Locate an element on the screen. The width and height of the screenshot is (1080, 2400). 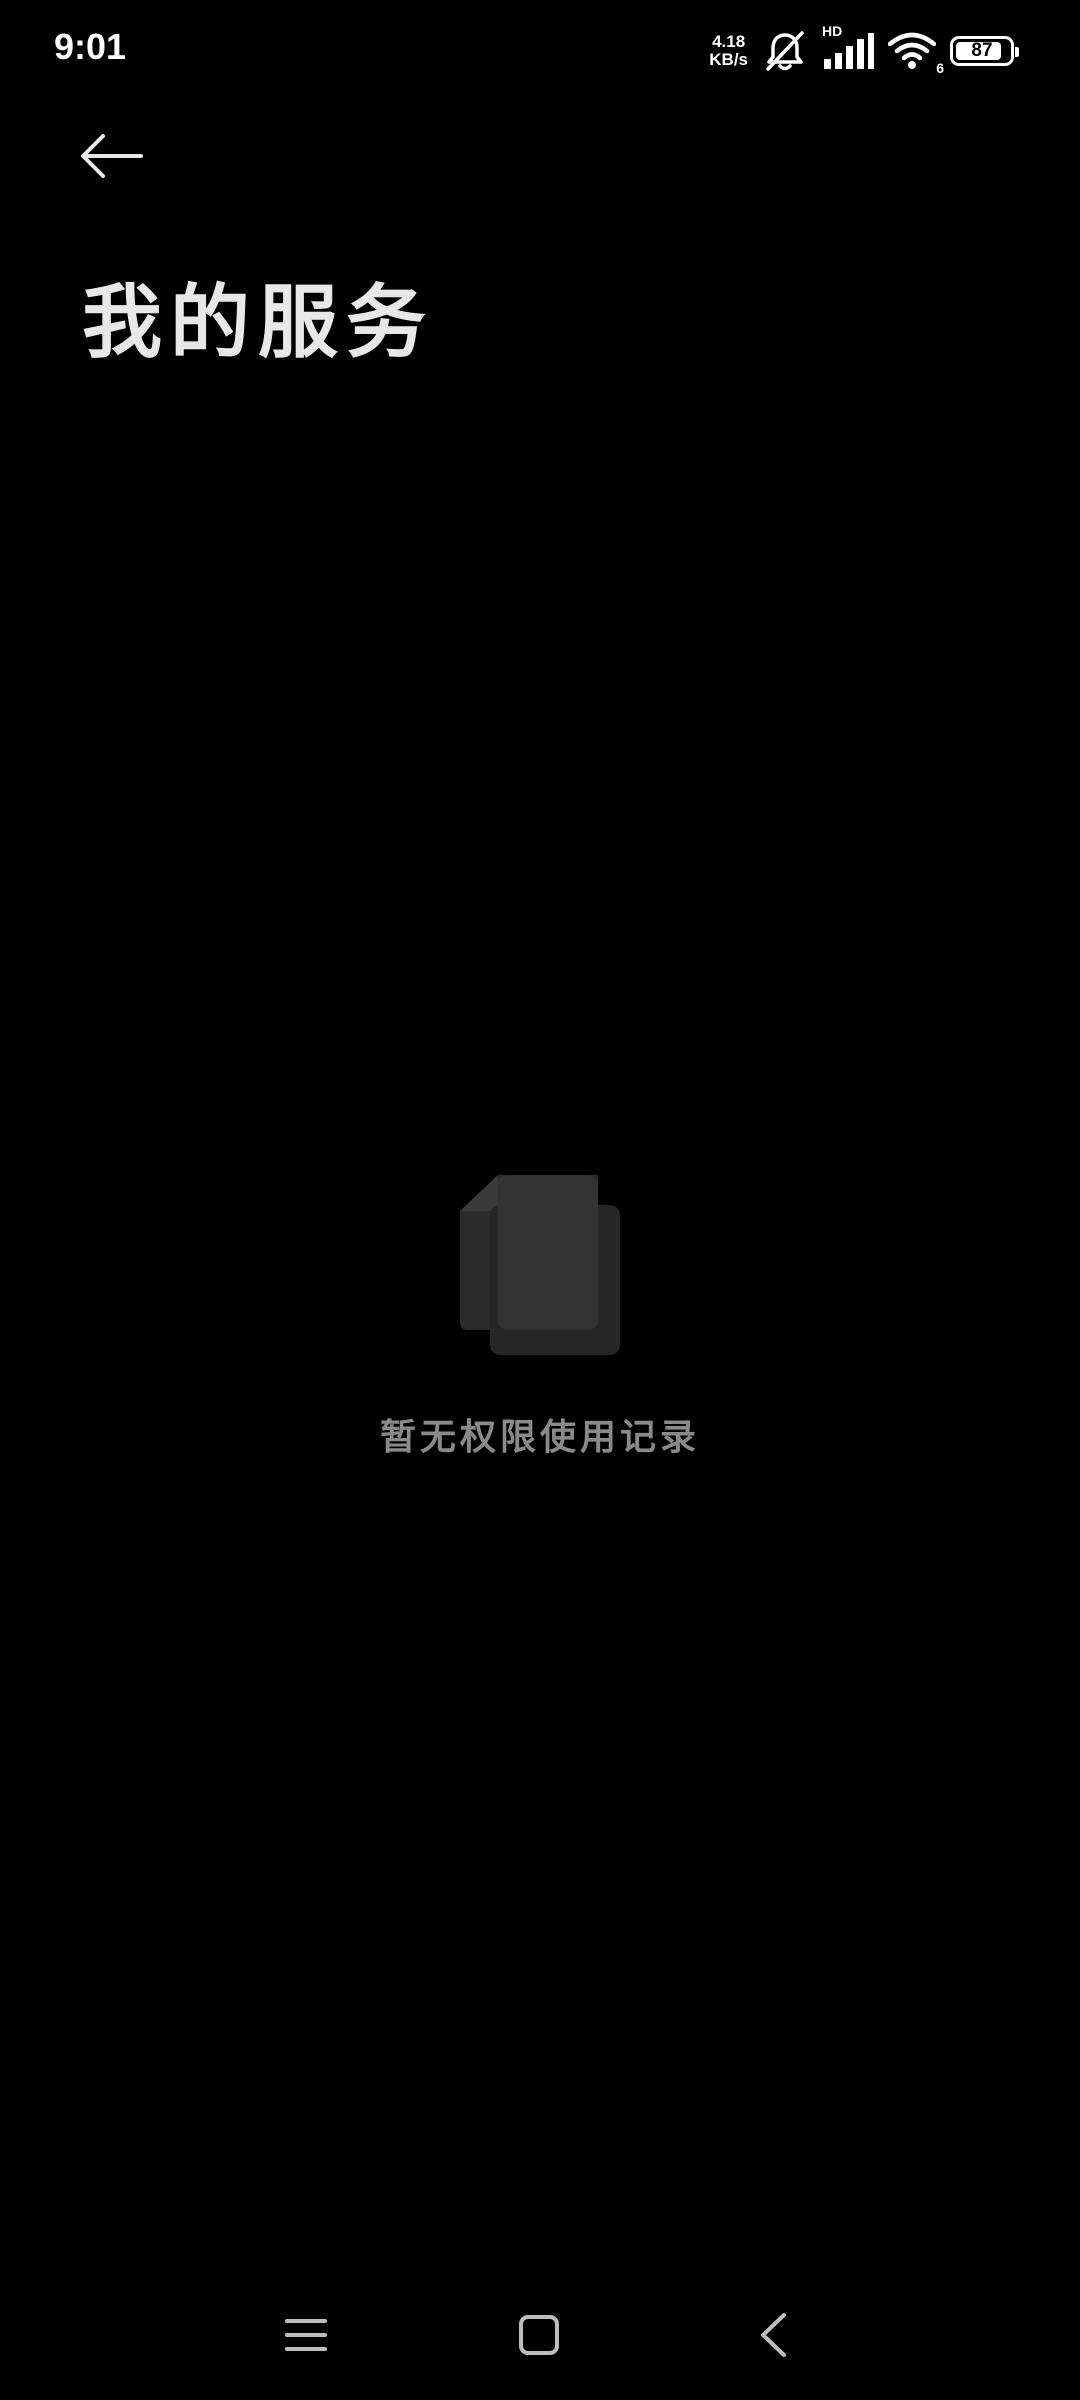
home-button is located at coordinates (539, 2335).